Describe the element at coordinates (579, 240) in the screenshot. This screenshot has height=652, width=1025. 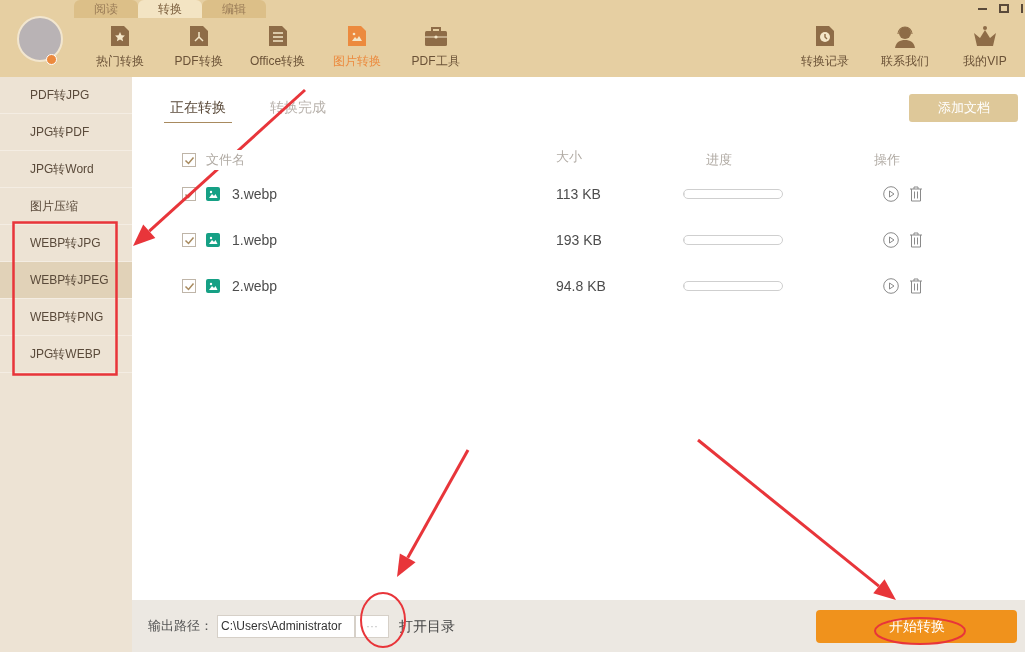
I see `file-size: 193 KB` at that location.